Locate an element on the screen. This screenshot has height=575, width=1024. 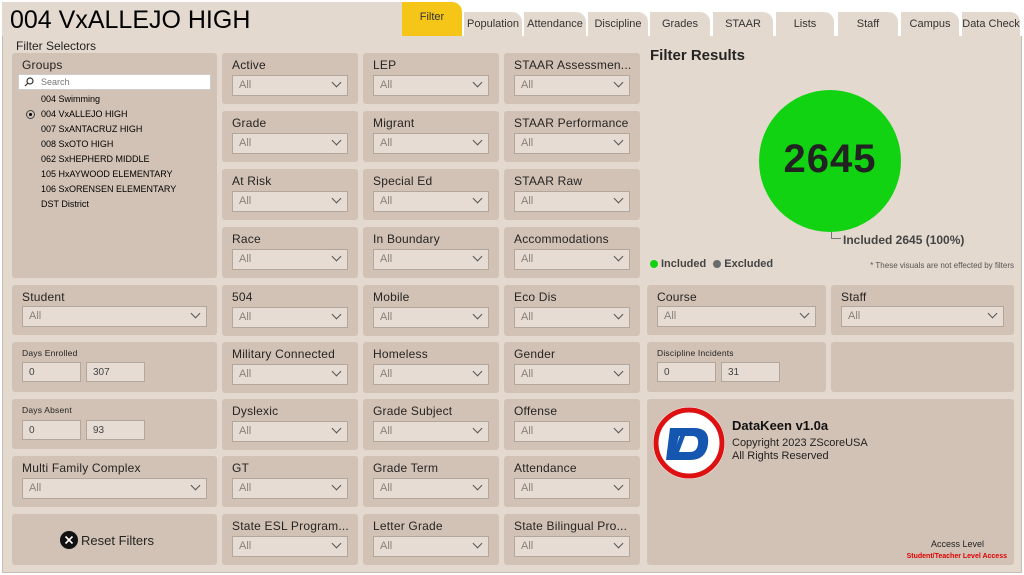
tab-grades: Grades is located at coordinates (680, 24).